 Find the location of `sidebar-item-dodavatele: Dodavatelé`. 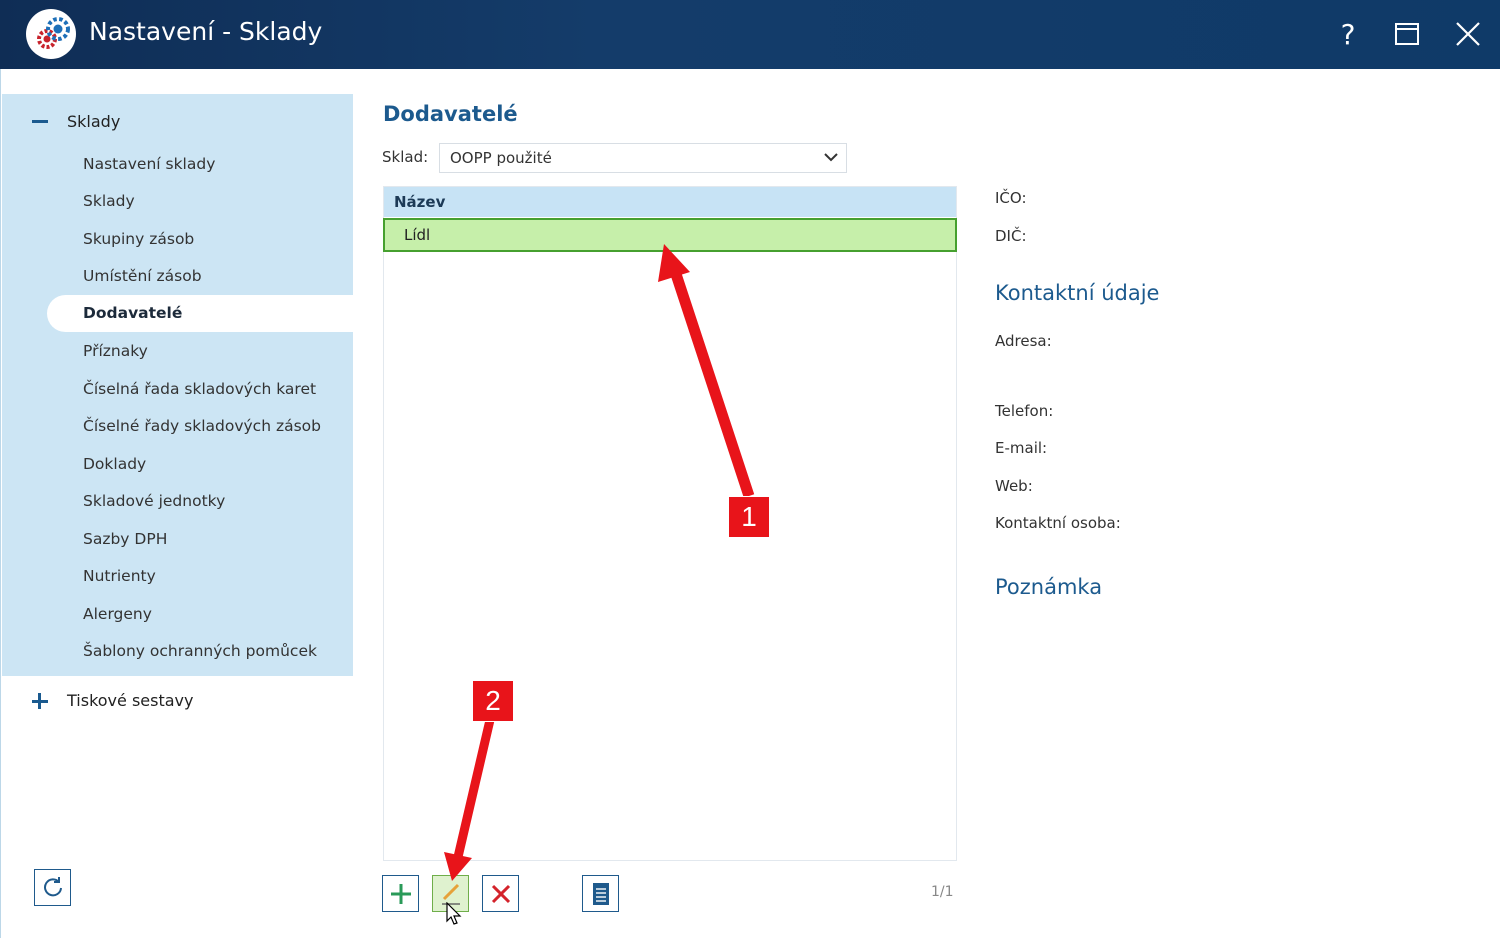

sidebar-item-dodavatele: Dodavatelé is located at coordinates (200, 313).